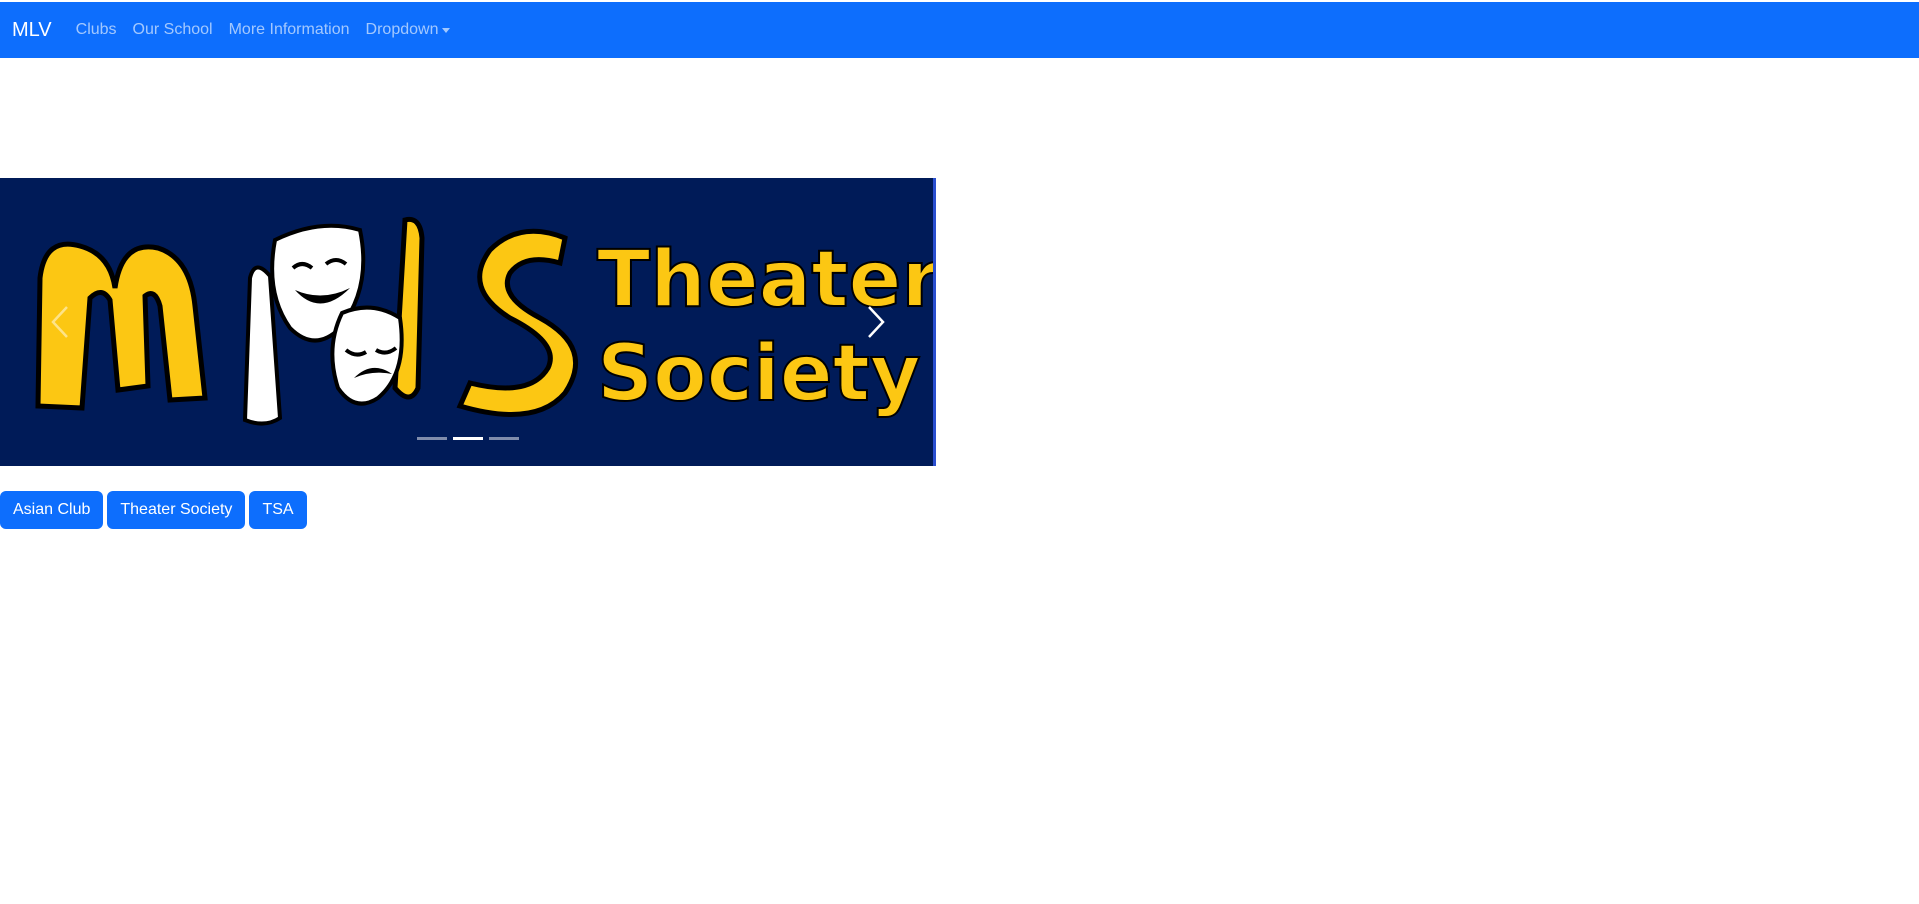  I want to click on nav-dropdown-toggle: Dropdown, so click(408, 30).